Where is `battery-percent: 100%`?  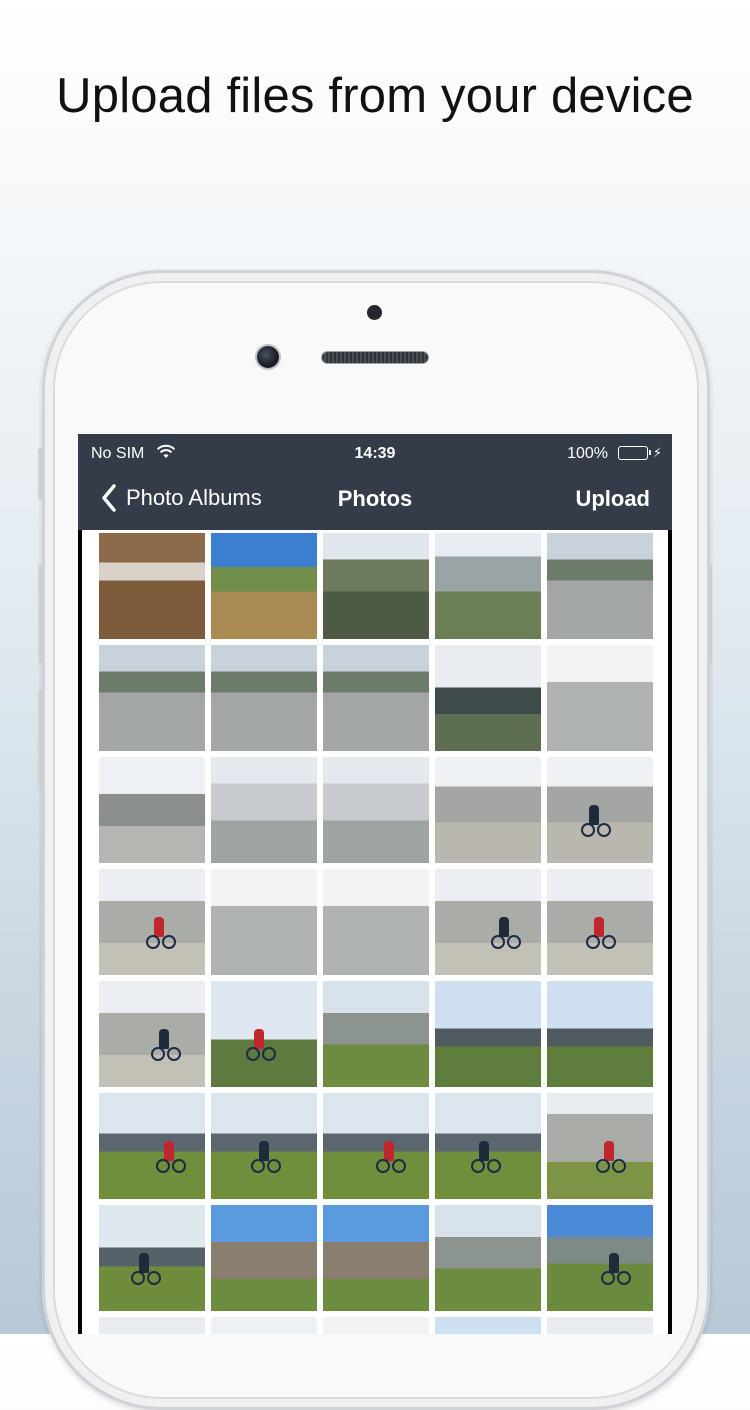
battery-percent: 100% is located at coordinates (587, 453).